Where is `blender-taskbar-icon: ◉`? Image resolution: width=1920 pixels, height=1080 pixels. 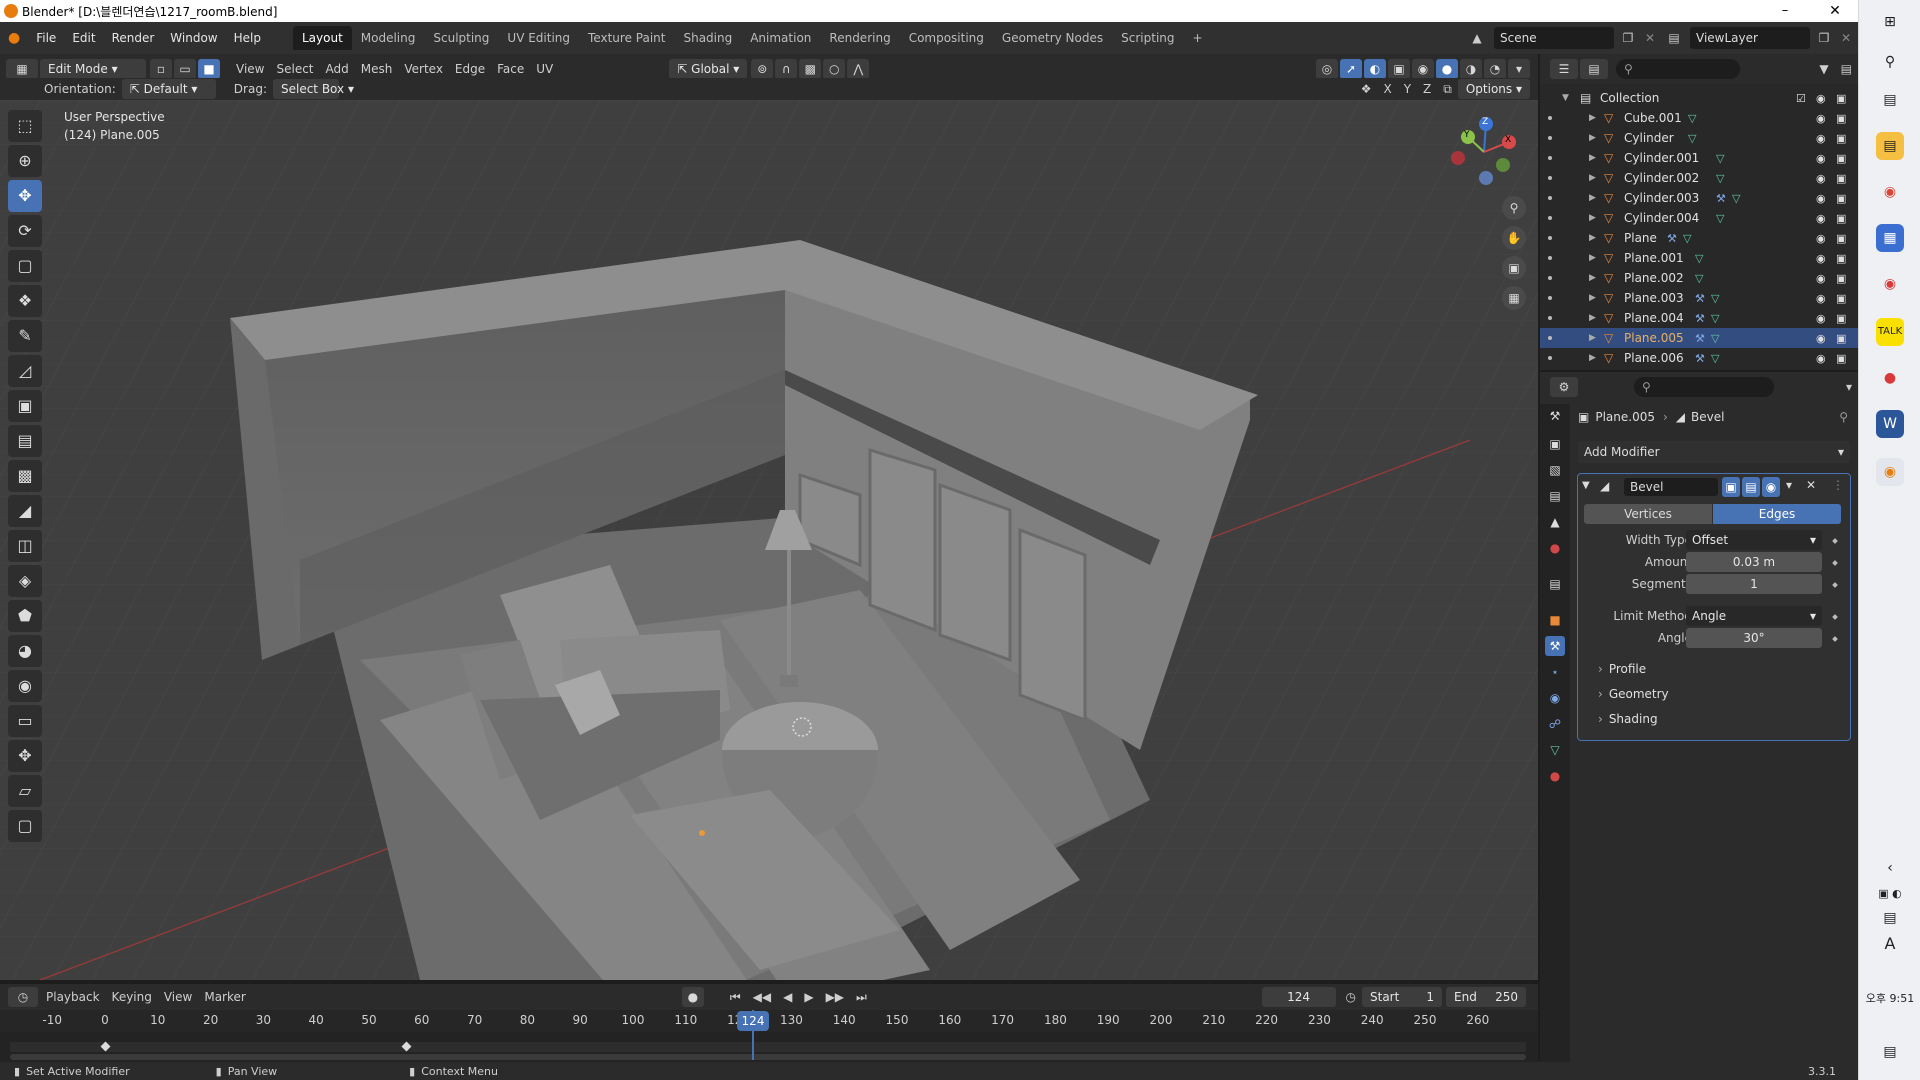 blender-taskbar-icon: ◉ is located at coordinates (1890, 472).